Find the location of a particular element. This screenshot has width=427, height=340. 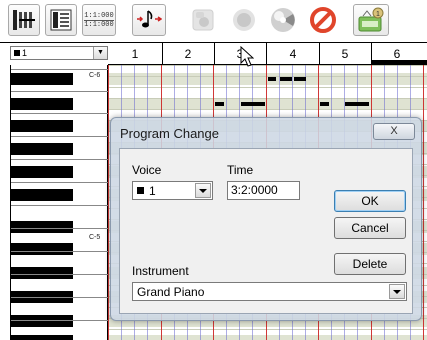

track-view-button is located at coordinates (24, 20).